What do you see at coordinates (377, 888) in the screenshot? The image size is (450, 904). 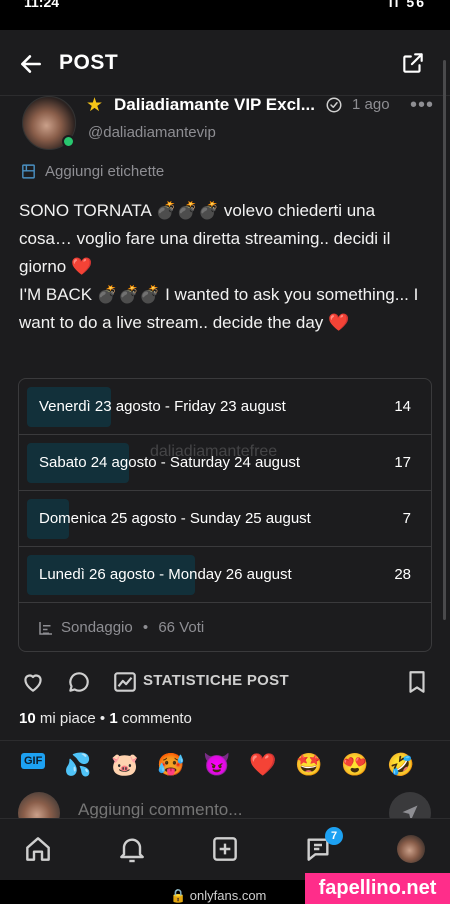 I see `brand-watermark: fapellino.net` at bounding box center [377, 888].